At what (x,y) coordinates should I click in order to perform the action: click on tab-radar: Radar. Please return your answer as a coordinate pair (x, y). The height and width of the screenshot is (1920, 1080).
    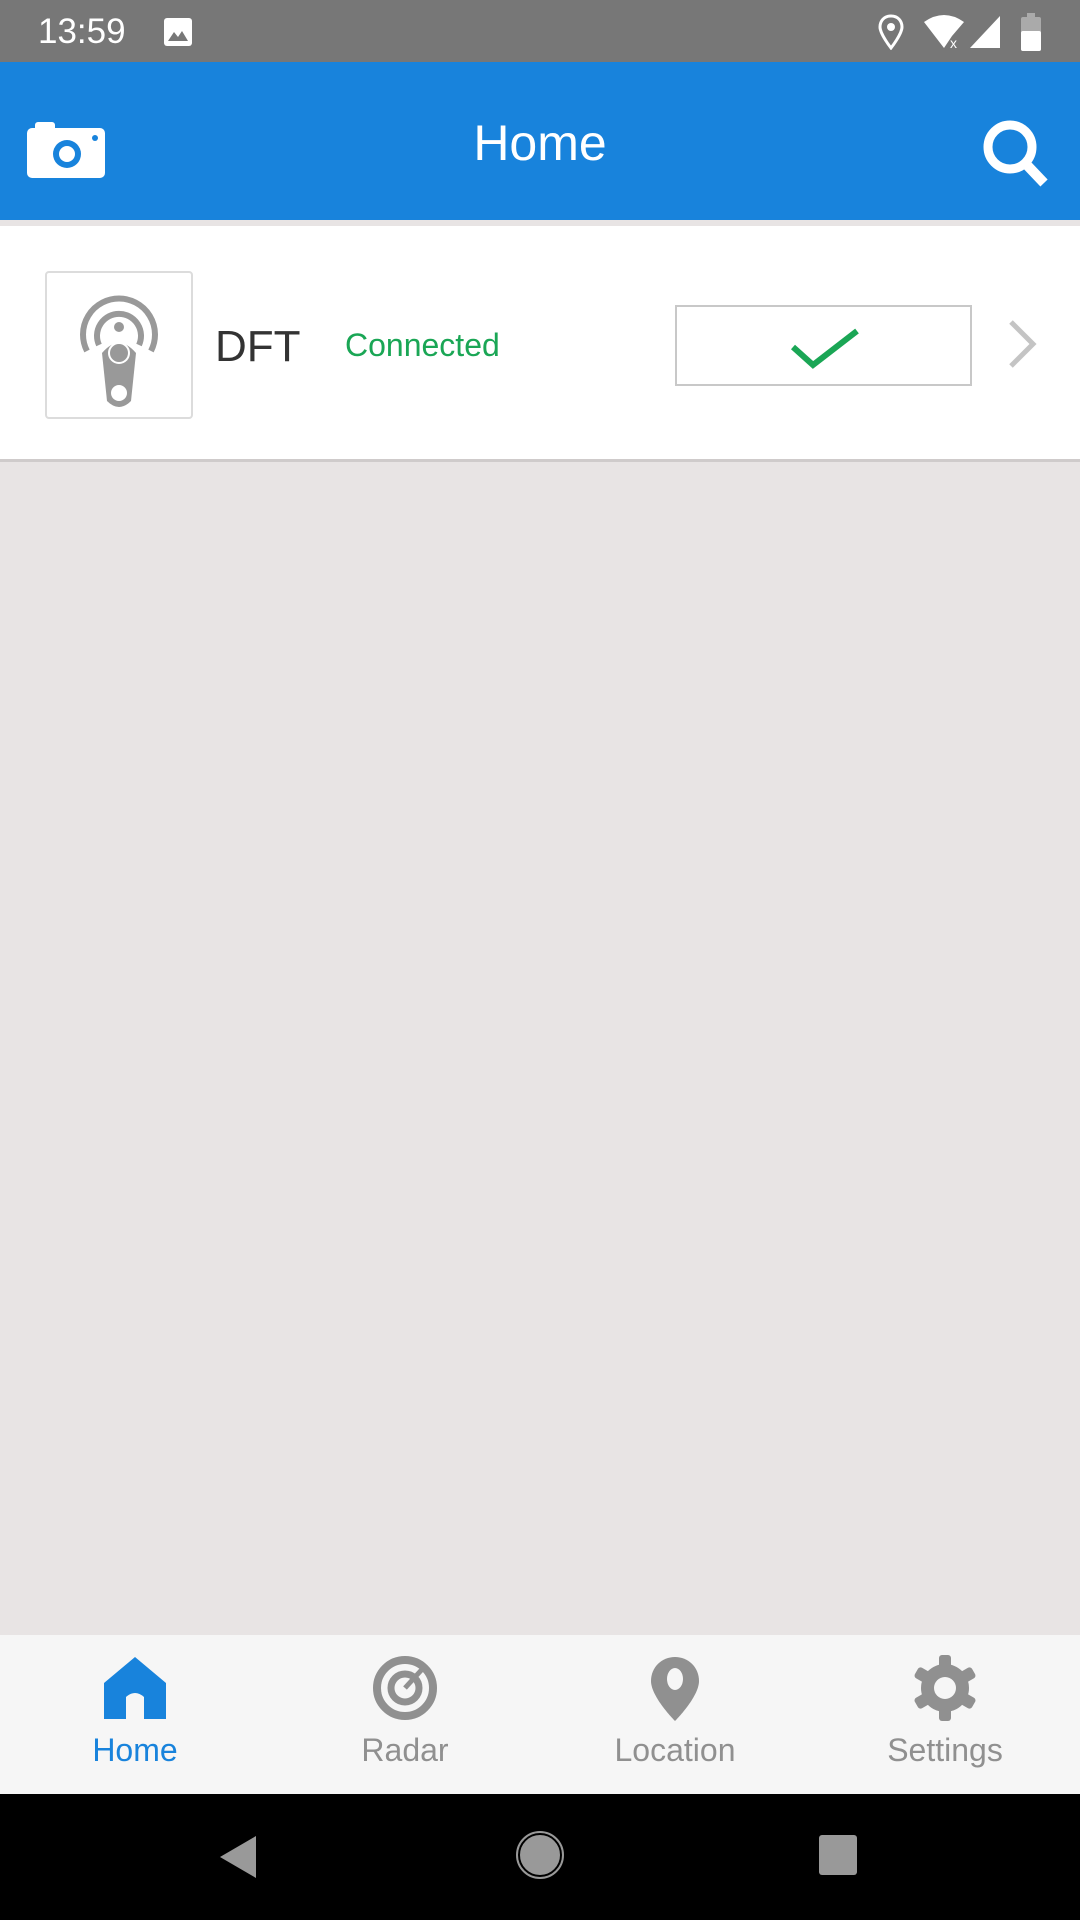
    Looking at the image, I should click on (405, 1714).